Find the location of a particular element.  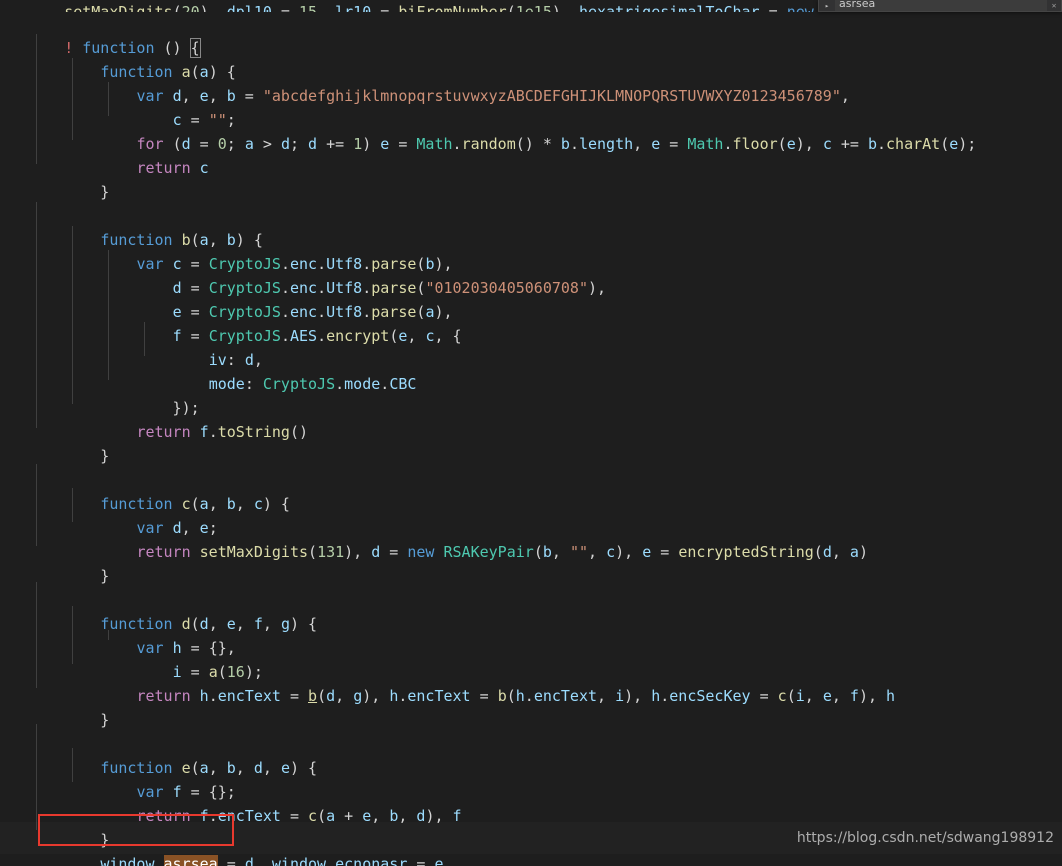

code-line-36: }(); is located at coordinates (531, 859).